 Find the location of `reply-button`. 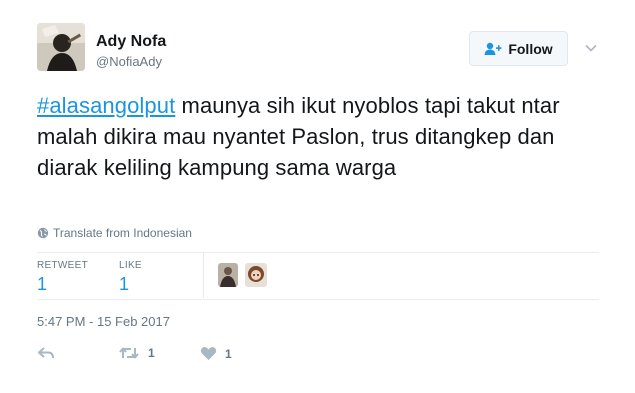

reply-button is located at coordinates (46, 353).